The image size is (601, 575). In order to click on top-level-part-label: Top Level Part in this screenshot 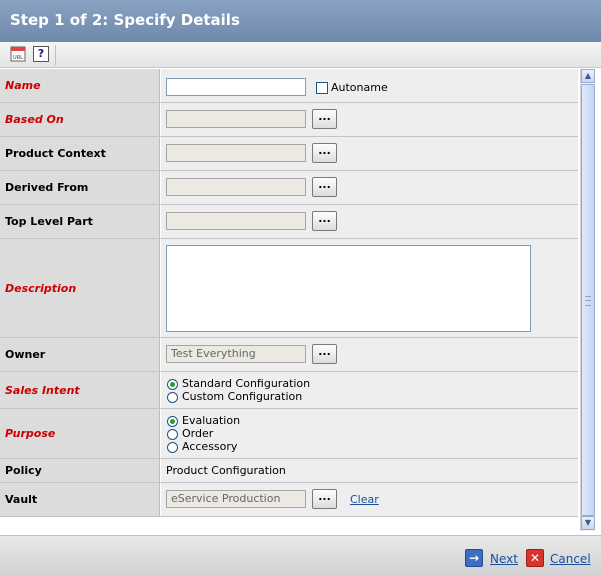, I will do `click(80, 221)`.